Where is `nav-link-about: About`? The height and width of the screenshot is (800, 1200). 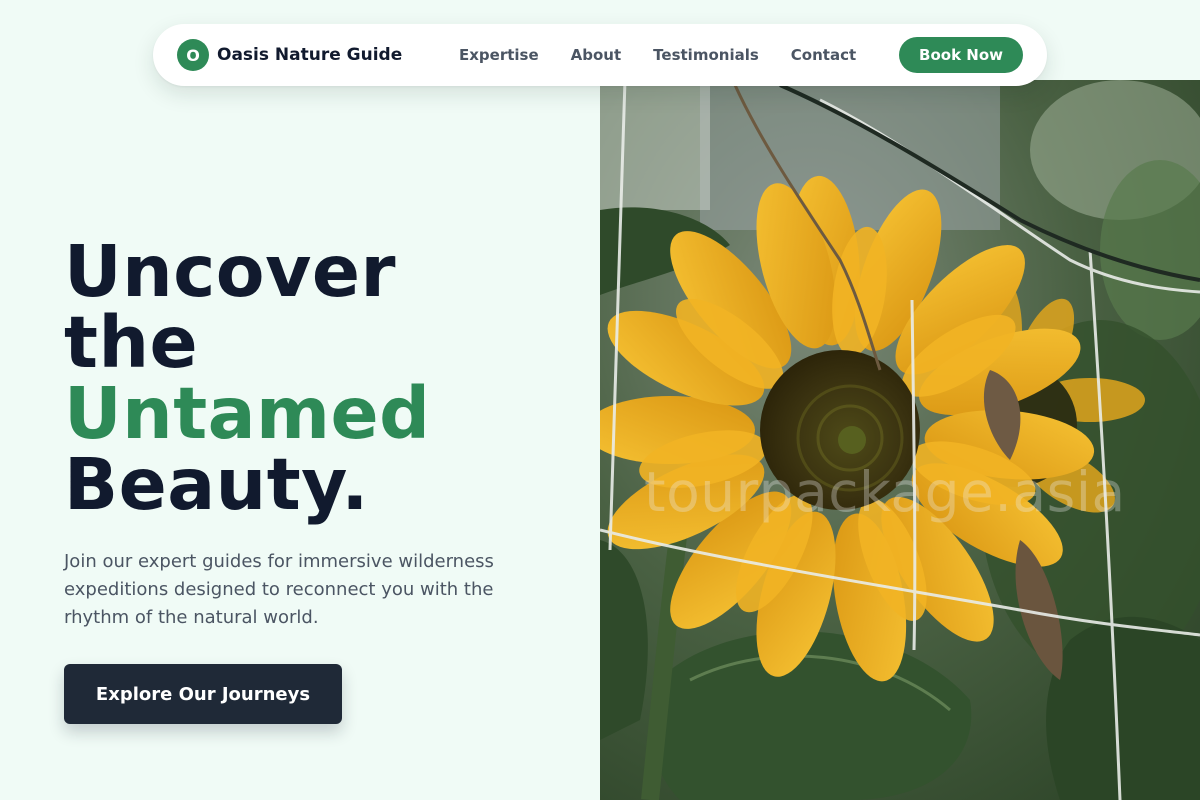 nav-link-about: About is located at coordinates (596, 55).